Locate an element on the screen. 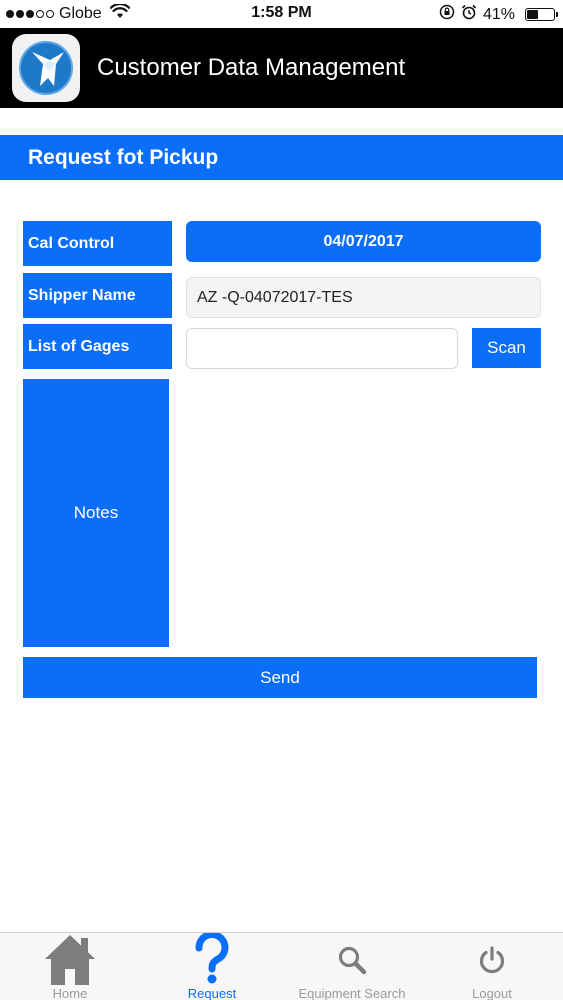 Image resolution: width=563 pixels, height=1000 pixels. shipper-name-field is located at coordinates (363, 297).